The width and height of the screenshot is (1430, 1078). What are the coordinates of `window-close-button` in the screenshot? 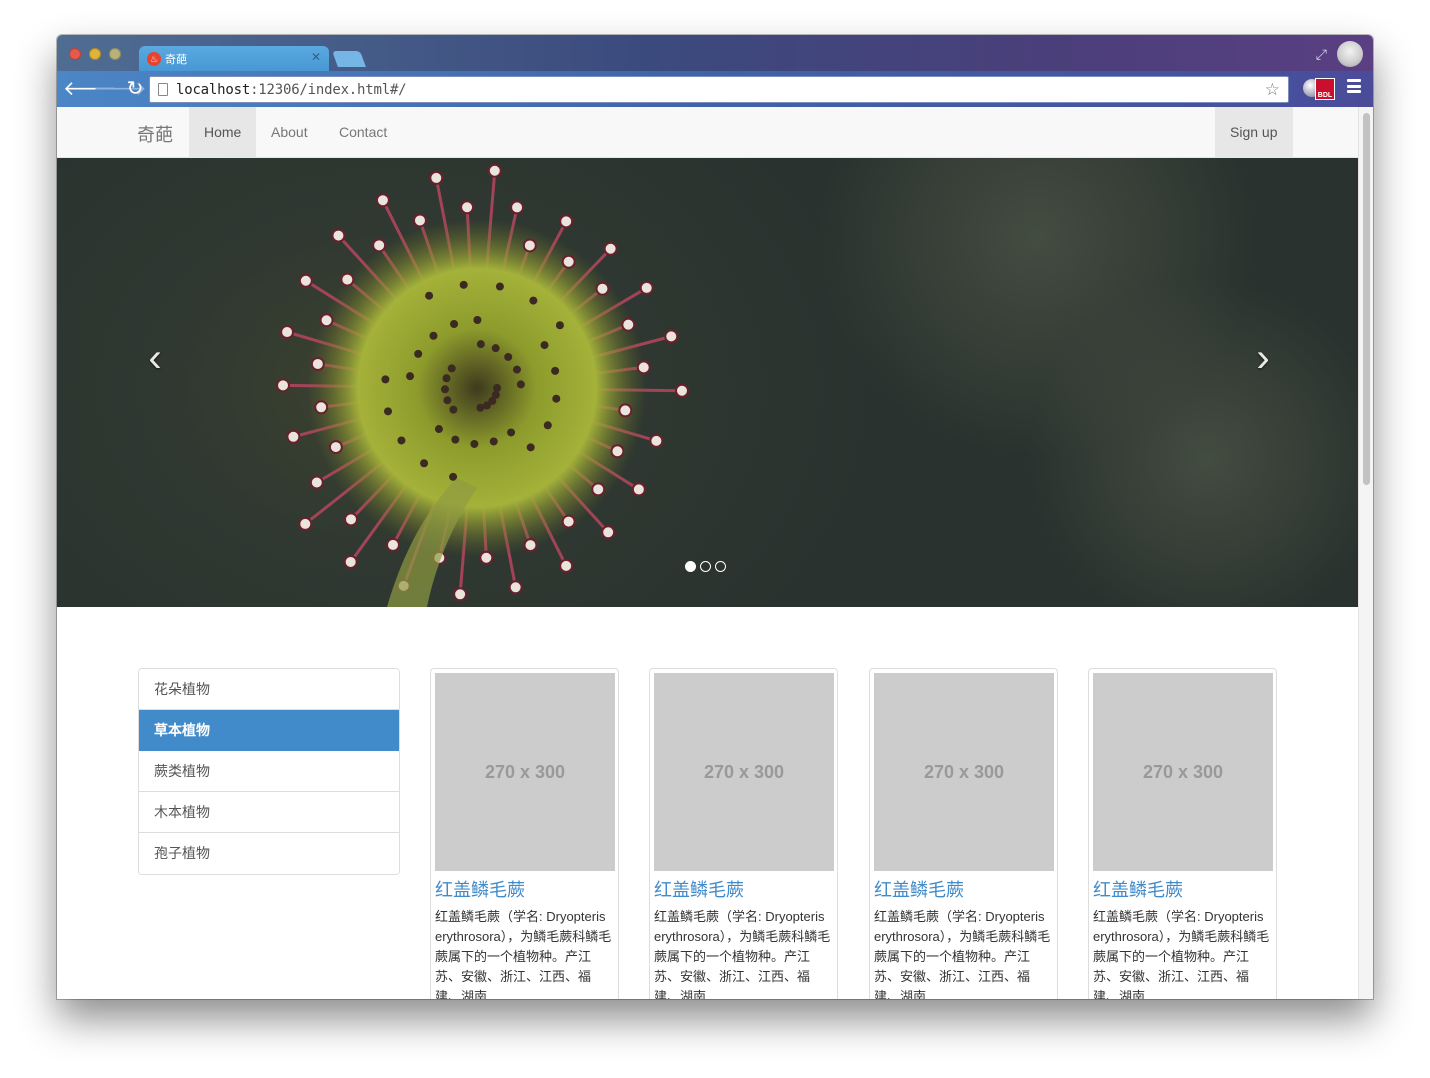 It's located at (75, 54).